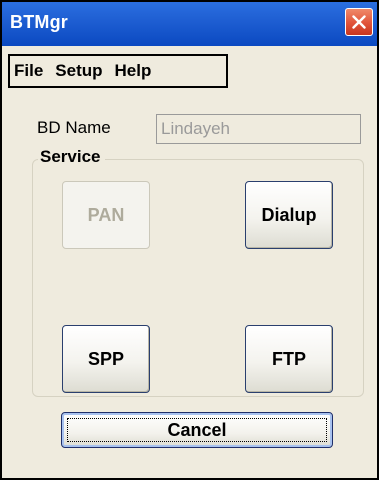 This screenshot has width=379, height=480. I want to click on menu-setup: Setup, so click(78, 71).